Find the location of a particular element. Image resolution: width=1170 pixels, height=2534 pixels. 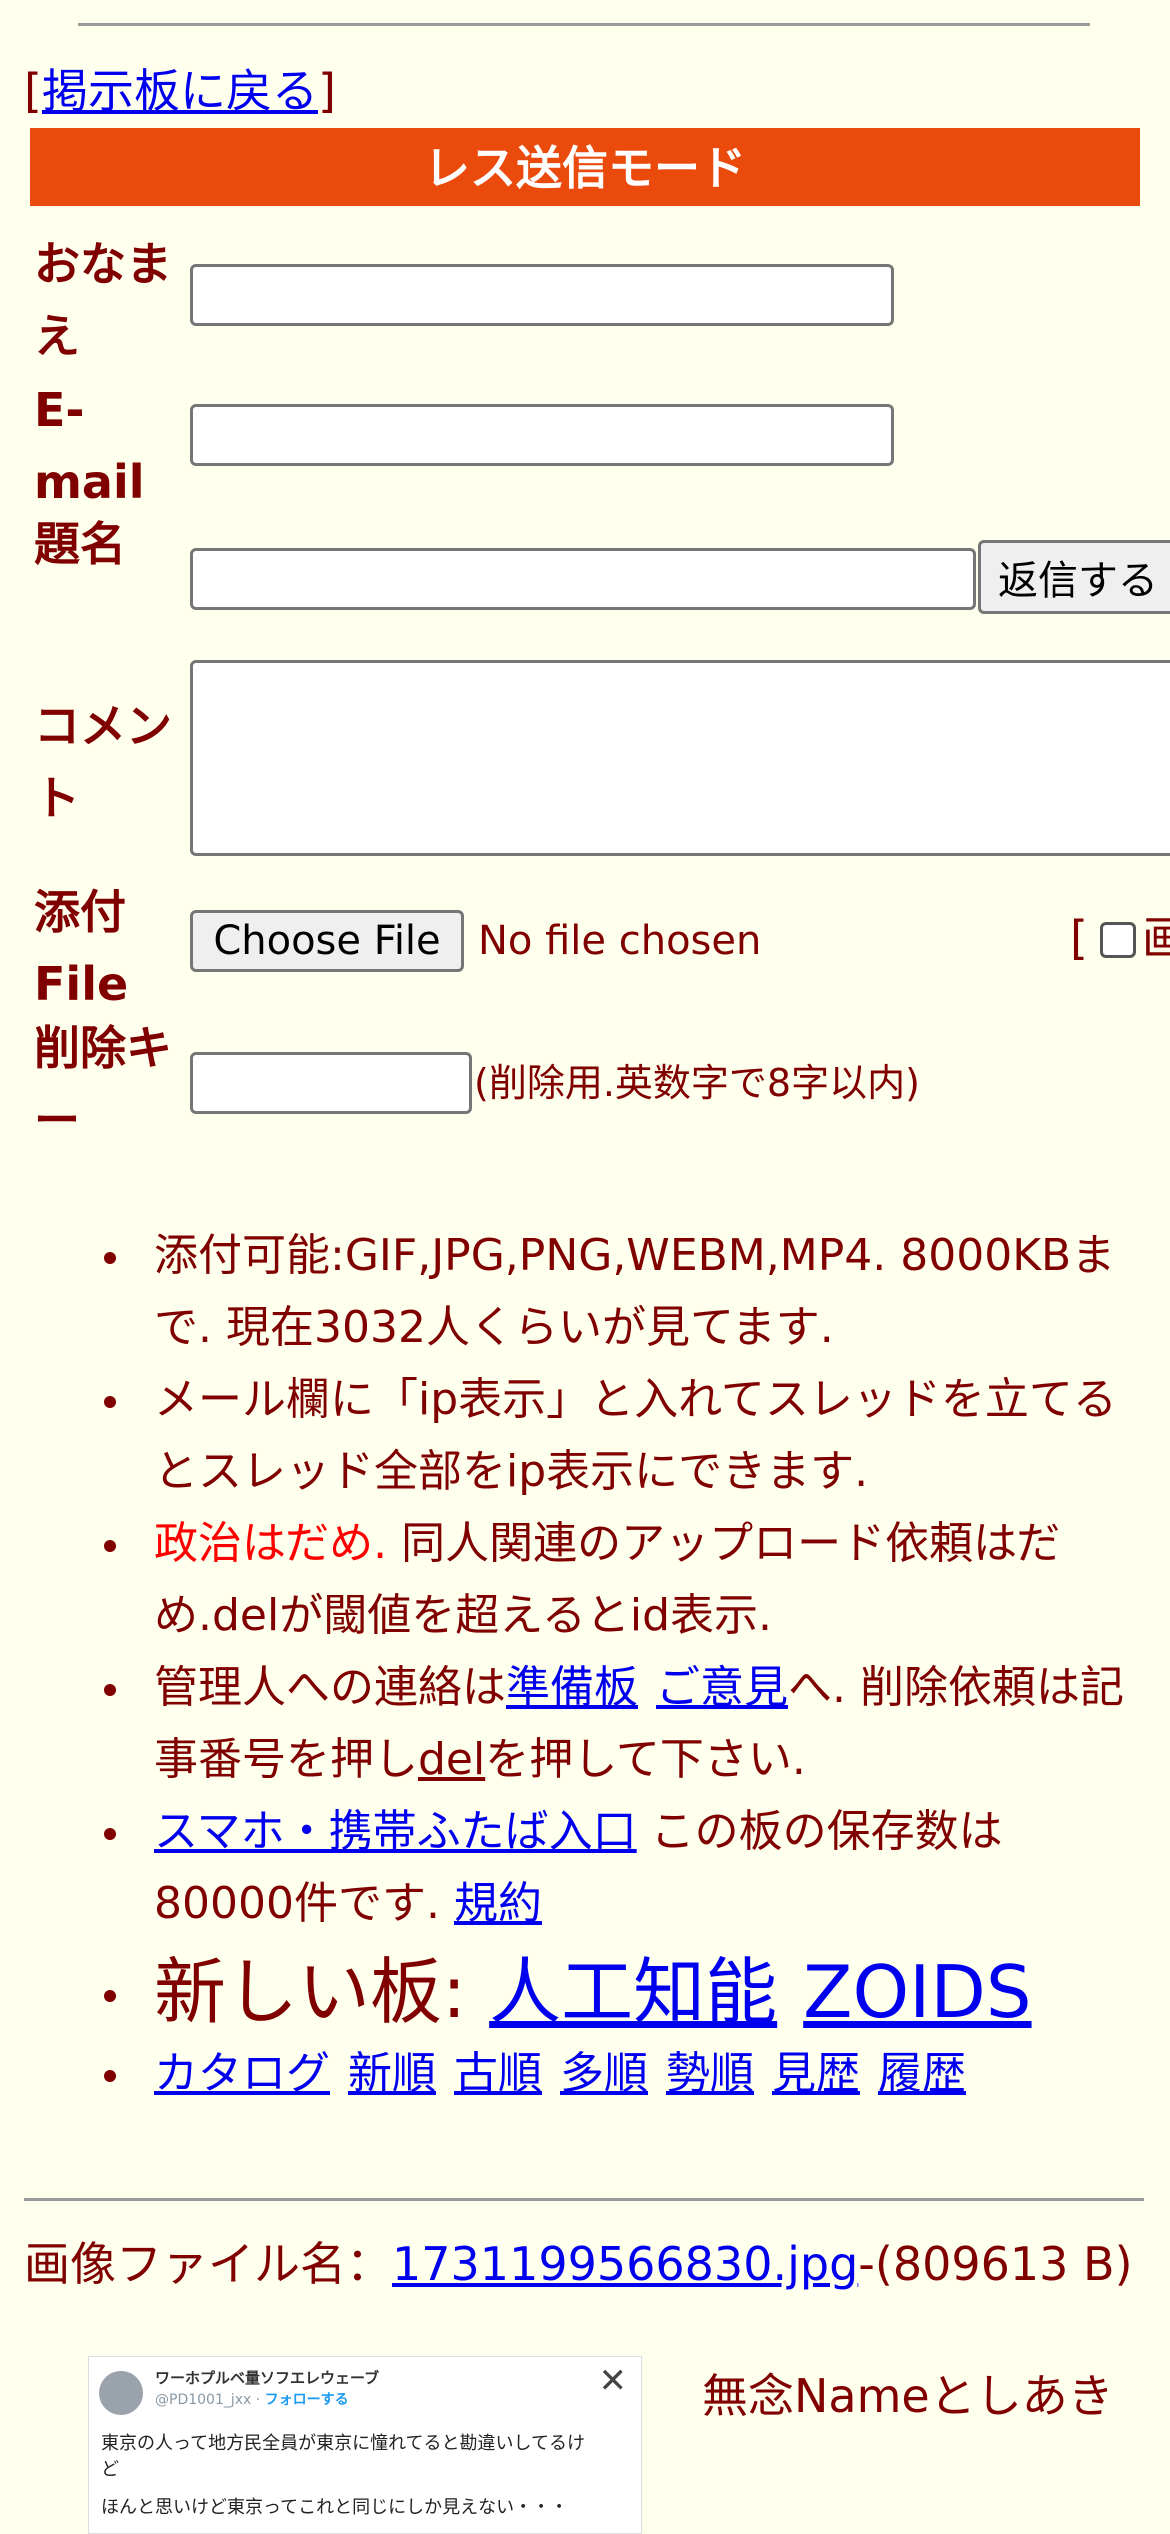

comment-textarea is located at coordinates (680, 758).